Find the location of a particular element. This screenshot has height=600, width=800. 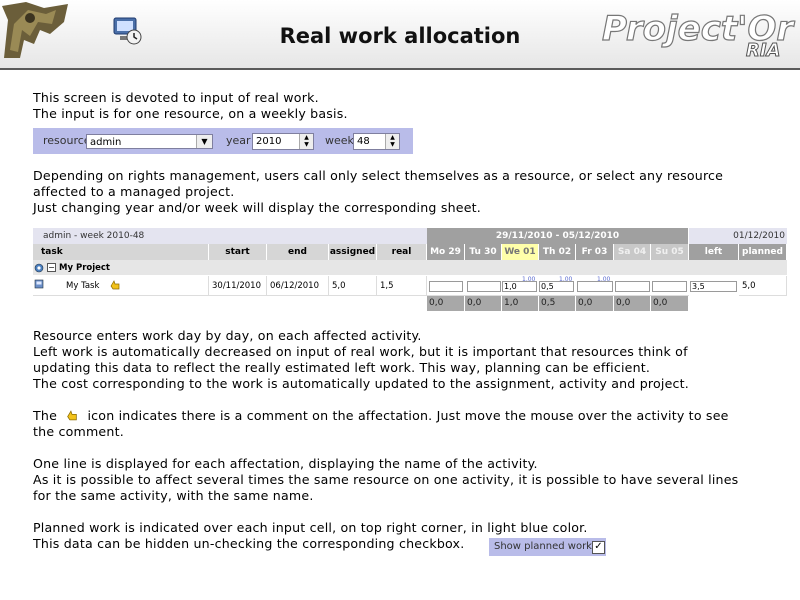

col-day-weekend: Sa 04 is located at coordinates (632, 252).